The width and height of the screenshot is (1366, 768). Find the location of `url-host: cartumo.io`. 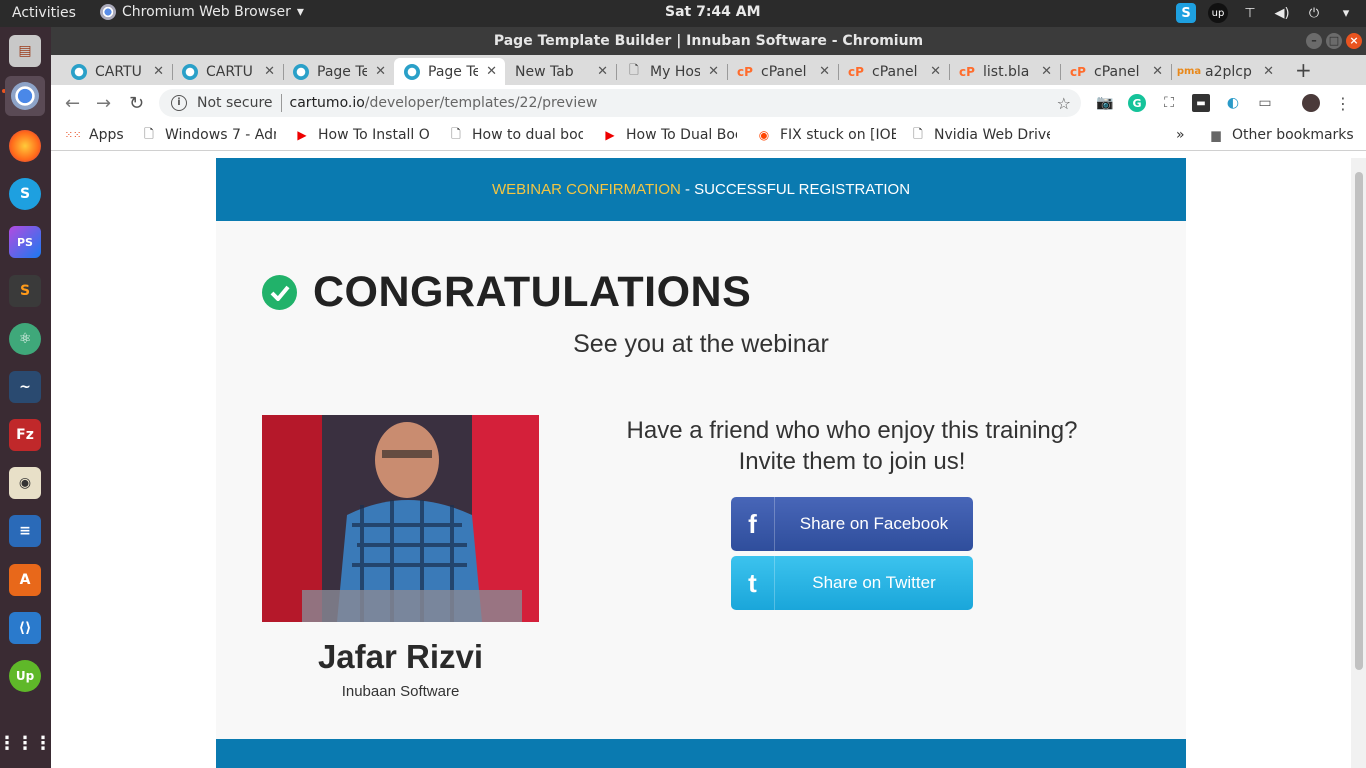

url-host: cartumo.io is located at coordinates (327, 103).